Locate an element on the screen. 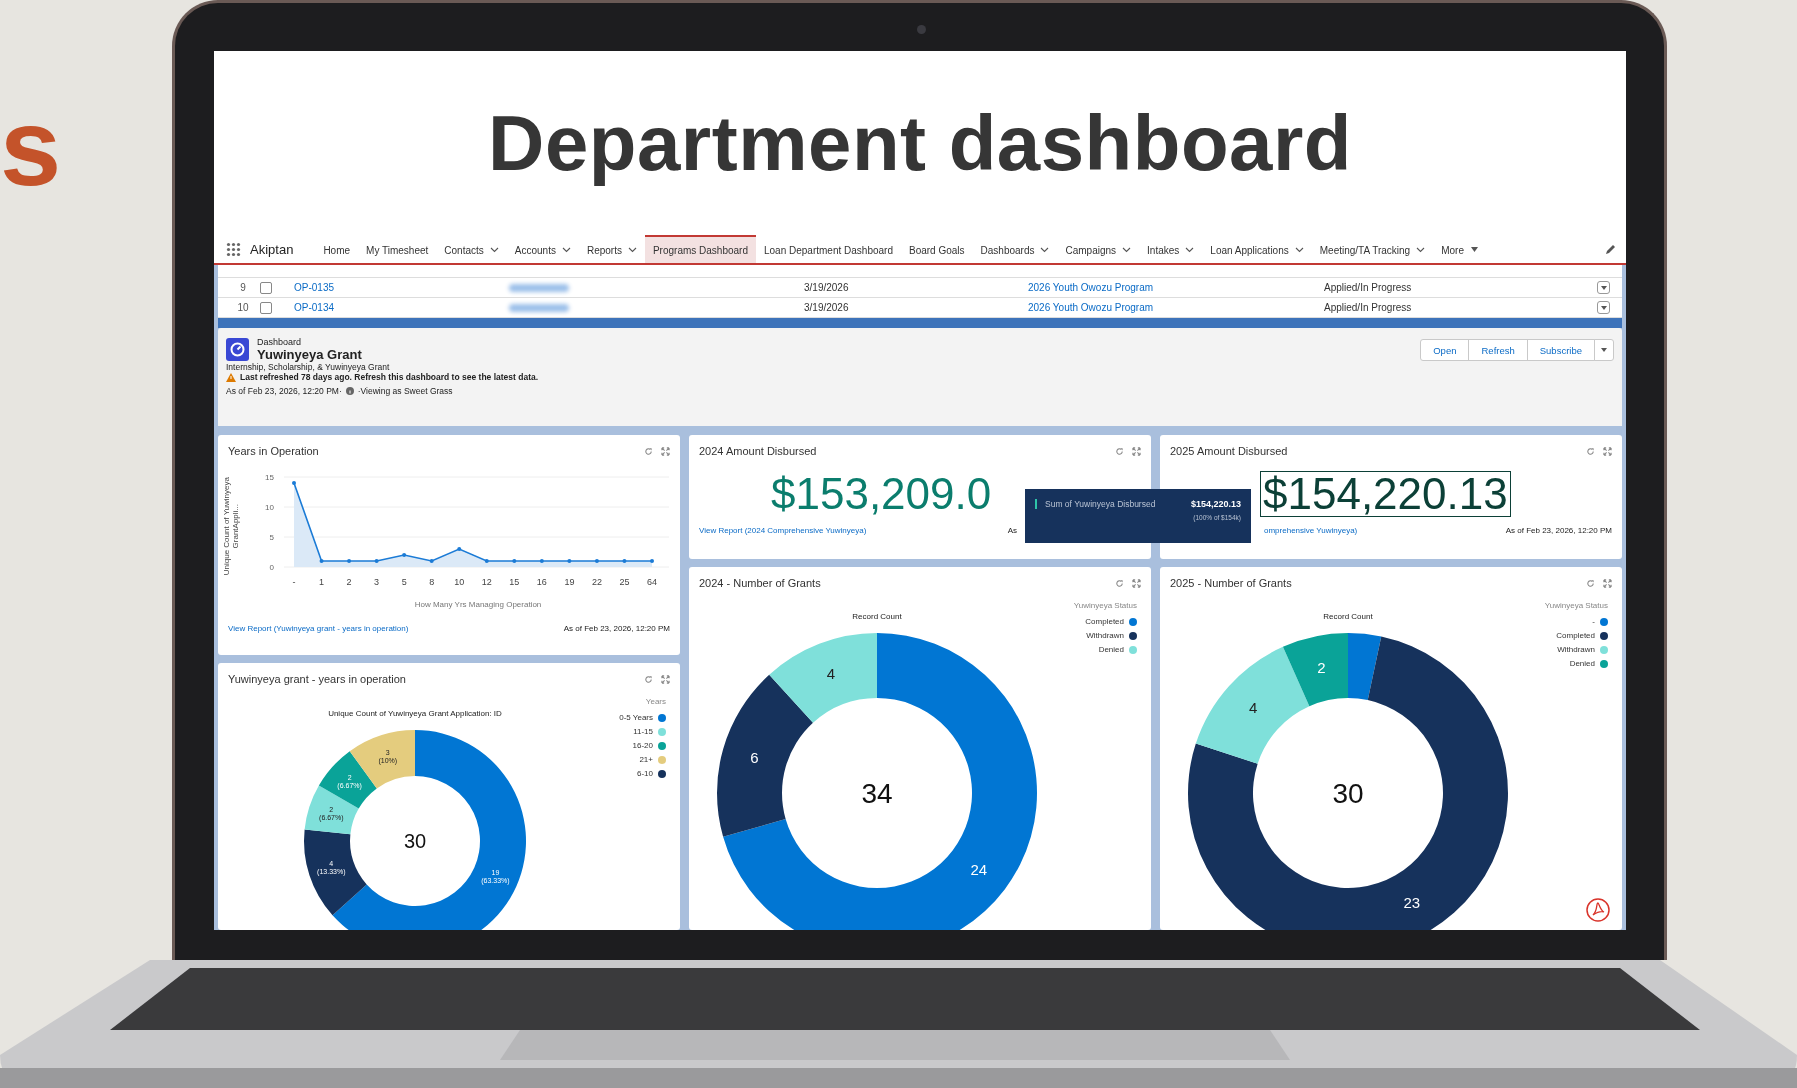  nav-tab: More is located at coordinates (1460, 249).